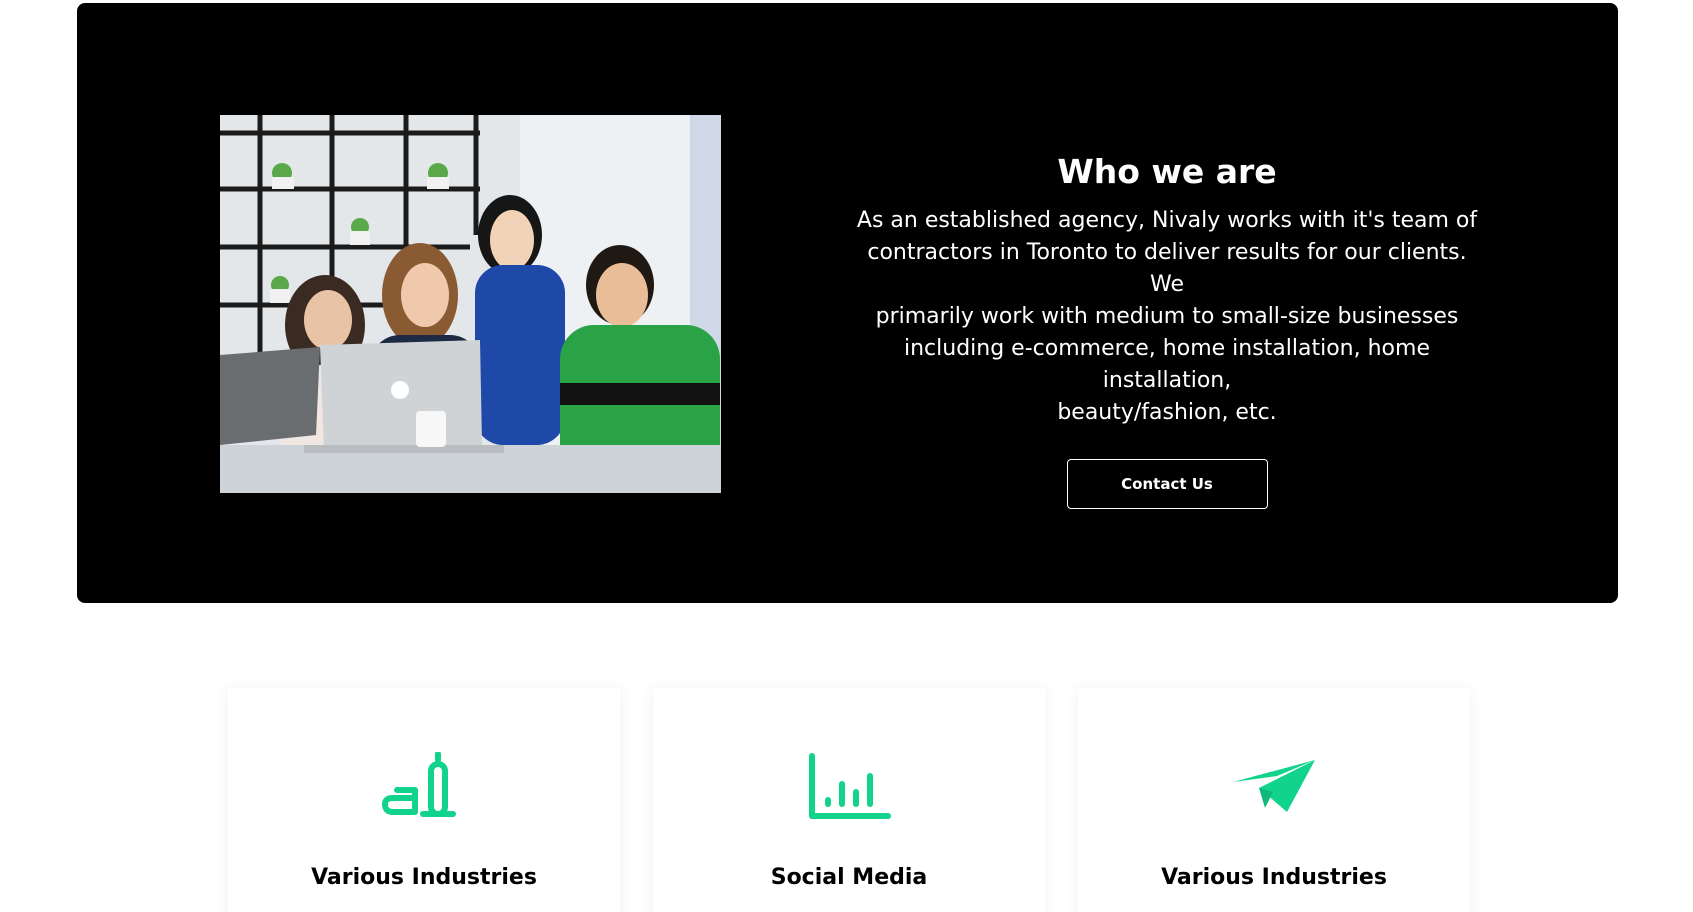  I want to click on contact-us-button: Contact Us, so click(1167, 484).